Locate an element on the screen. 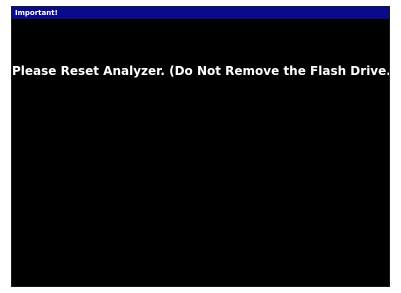 Image resolution: width=401 pixels, height=293 pixels. dialog-title-bar: Important! is located at coordinates (200, 13).